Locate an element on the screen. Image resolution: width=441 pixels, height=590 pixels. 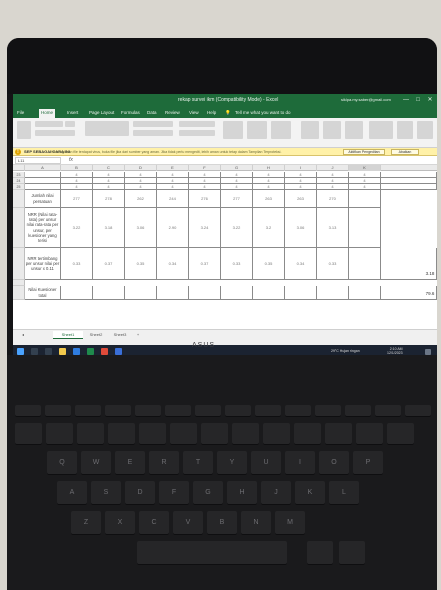
insert-cells-button is located at coordinates (310, 130).